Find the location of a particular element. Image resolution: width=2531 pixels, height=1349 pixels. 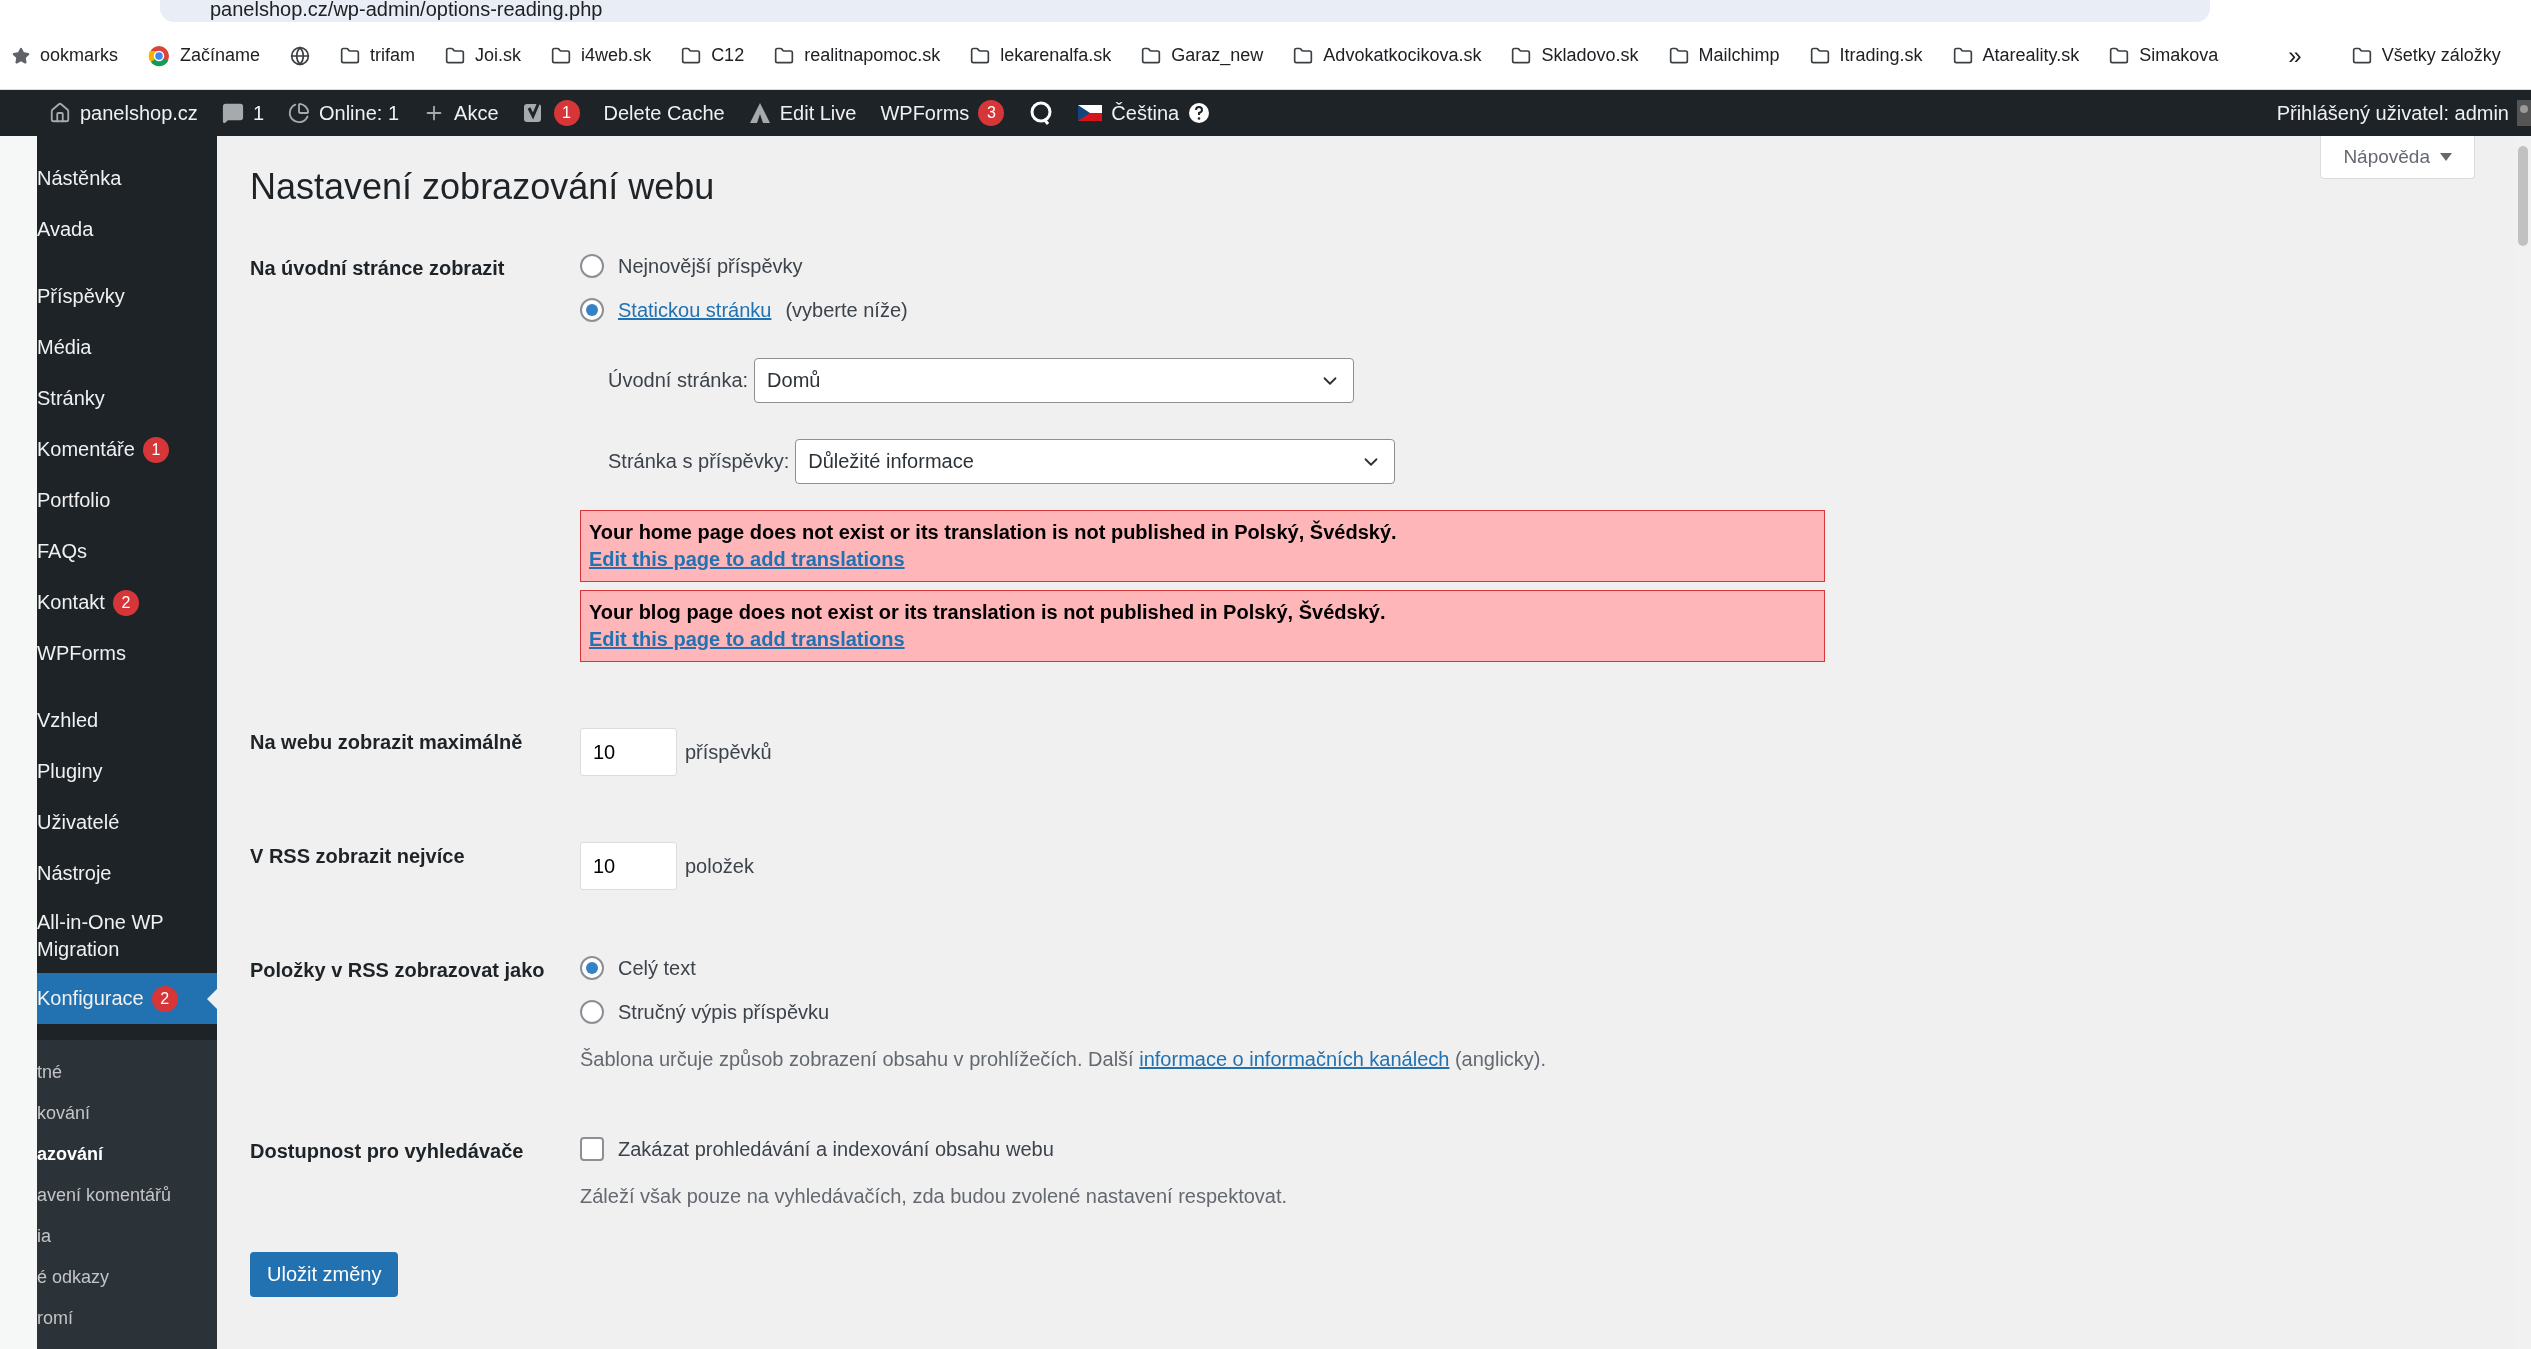

submenu-item: ia is located at coordinates (127, 1236).